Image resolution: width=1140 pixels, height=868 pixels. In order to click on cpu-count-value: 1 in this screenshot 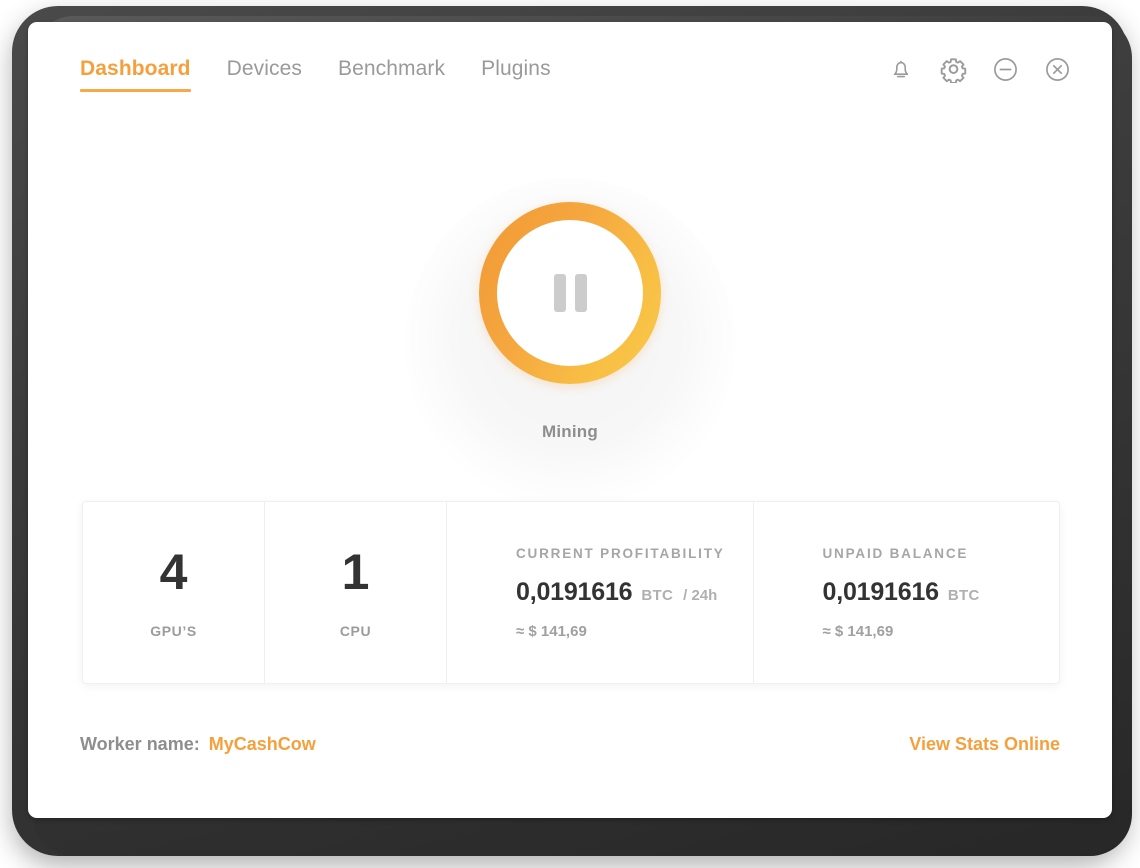, I will do `click(355, 571)`.